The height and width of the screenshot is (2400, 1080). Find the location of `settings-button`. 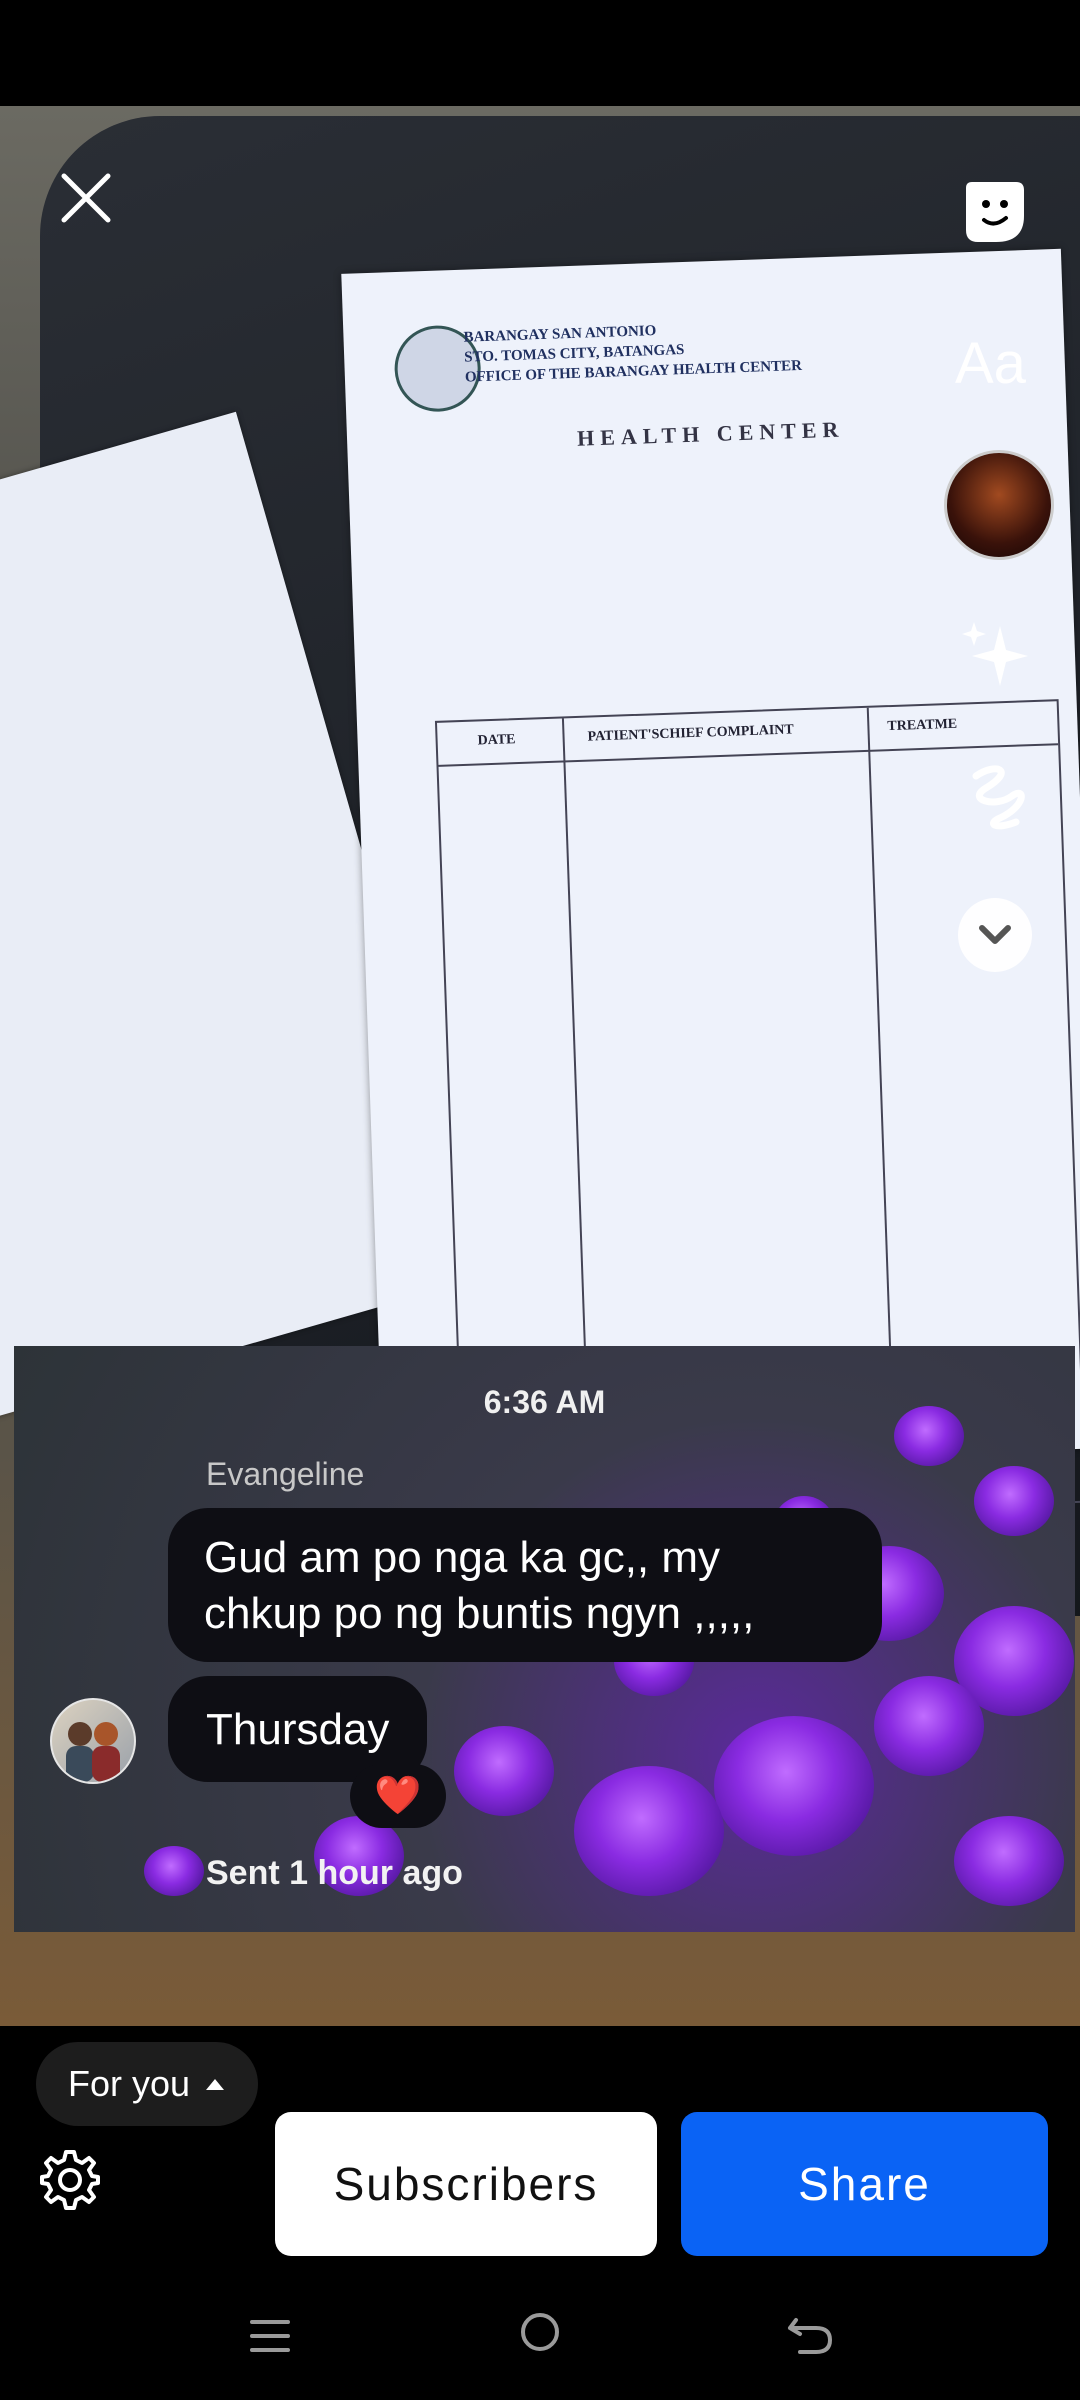

settings-button is located at coordinates (70, 2180).